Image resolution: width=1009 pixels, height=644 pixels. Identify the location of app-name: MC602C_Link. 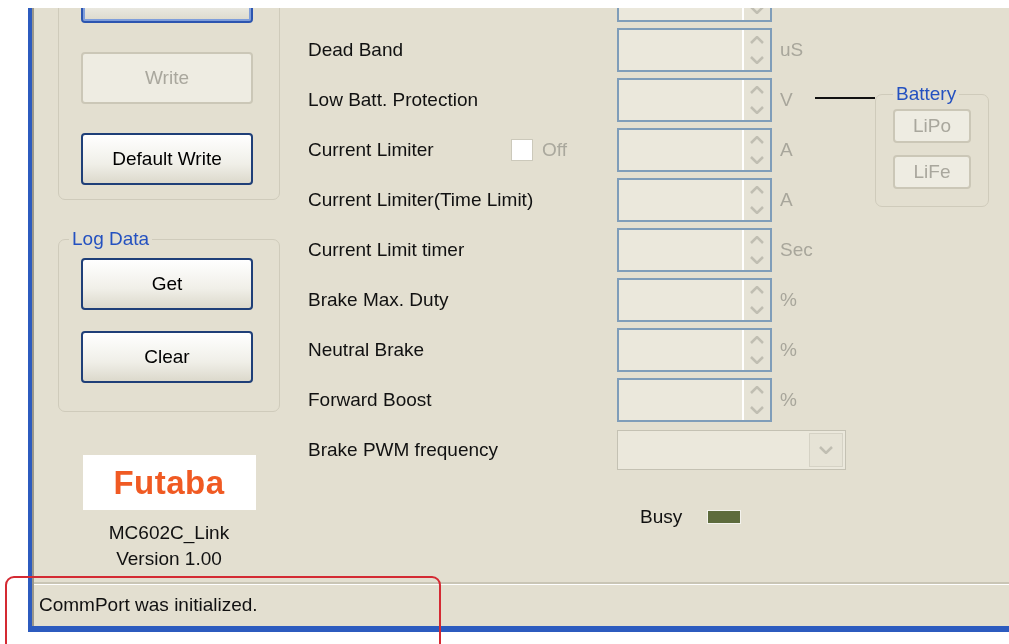
(169, 533).